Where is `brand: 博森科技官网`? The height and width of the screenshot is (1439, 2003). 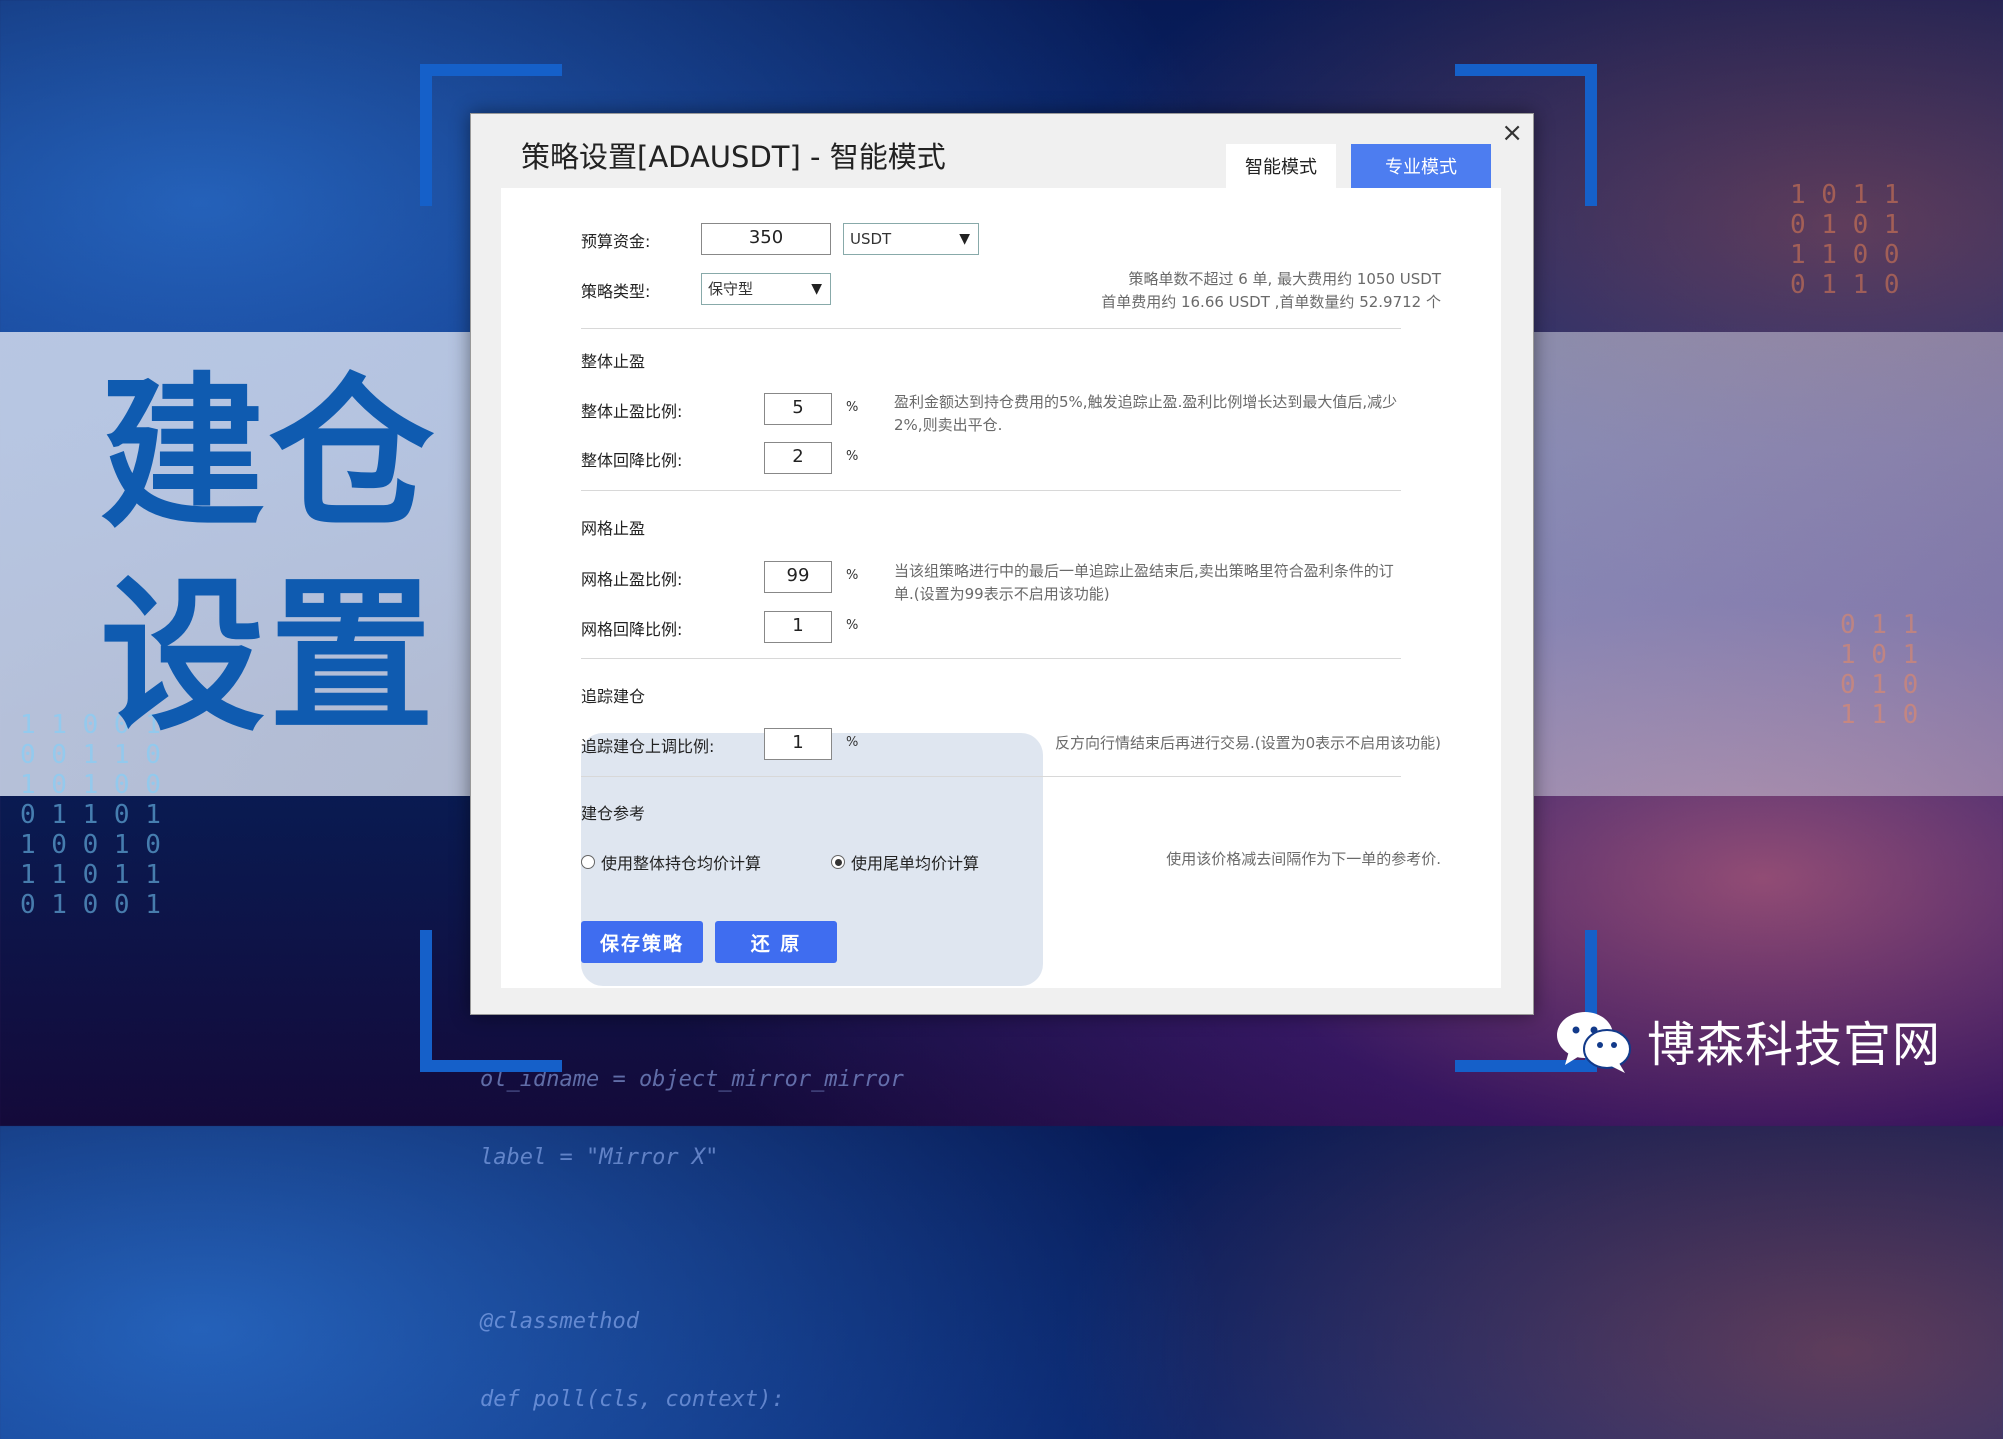
brand: 博森科技官网 is located at coordinates (1748, 1040).